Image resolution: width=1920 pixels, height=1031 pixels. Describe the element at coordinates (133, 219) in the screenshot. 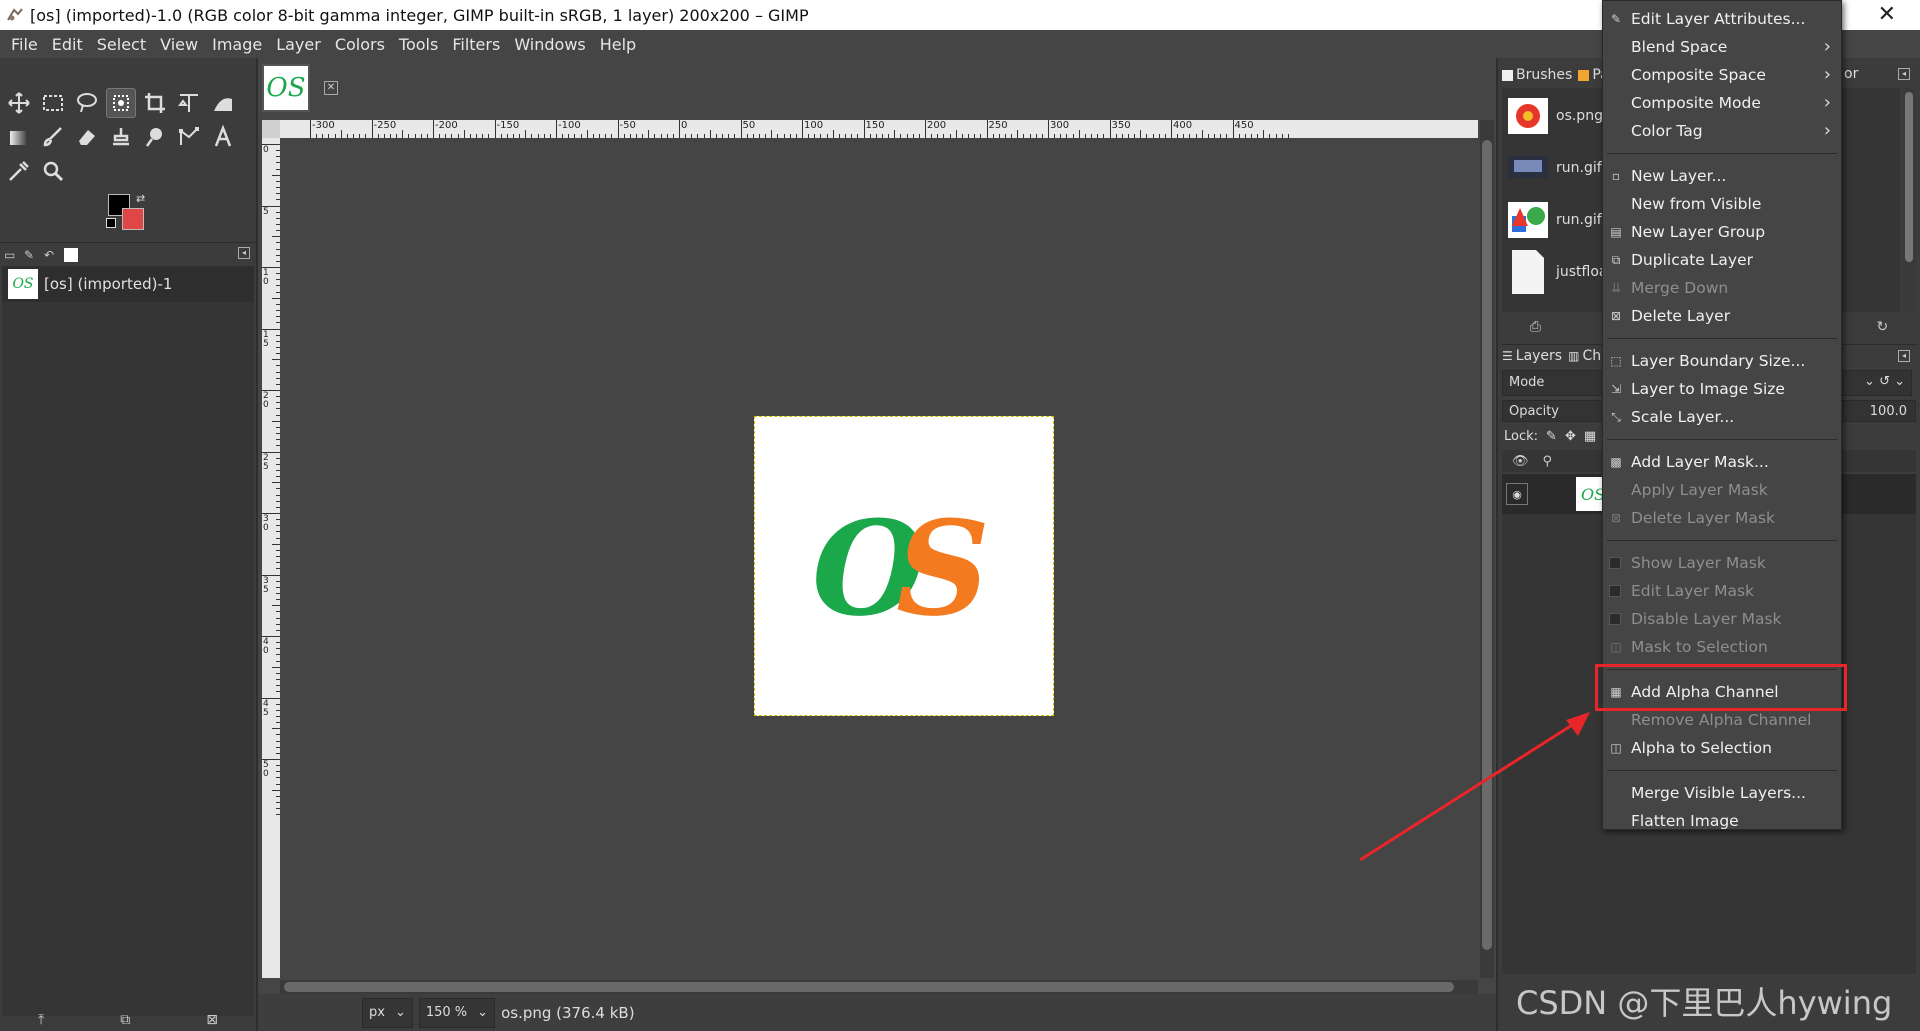

I see `background-color-swatch` at that location.